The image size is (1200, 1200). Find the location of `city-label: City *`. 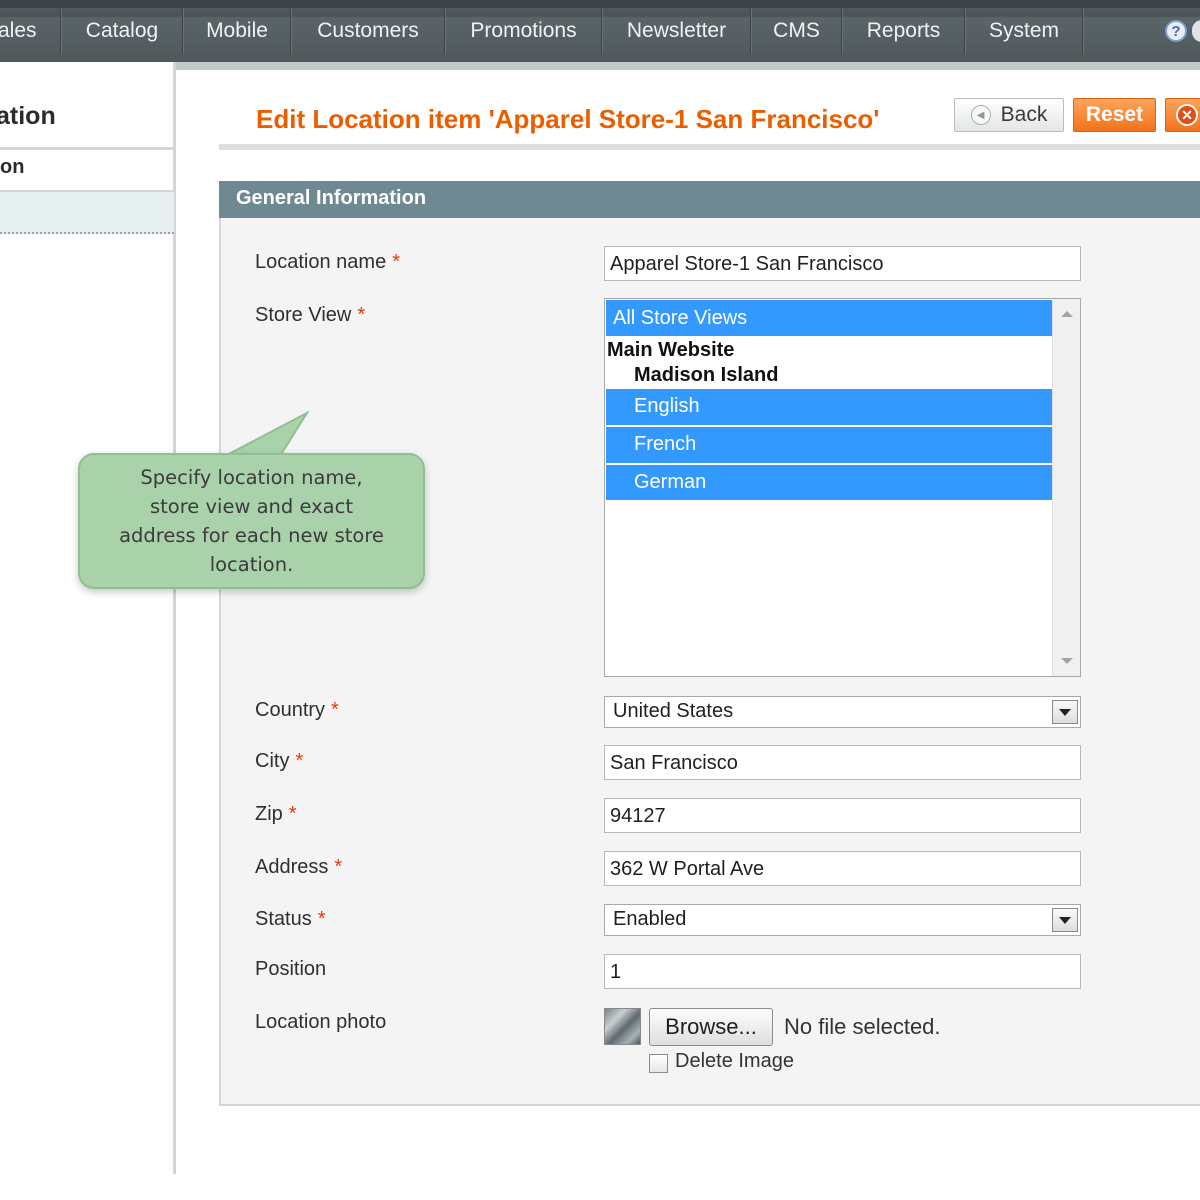

city-label: City * is located at coordinates (279, 761).